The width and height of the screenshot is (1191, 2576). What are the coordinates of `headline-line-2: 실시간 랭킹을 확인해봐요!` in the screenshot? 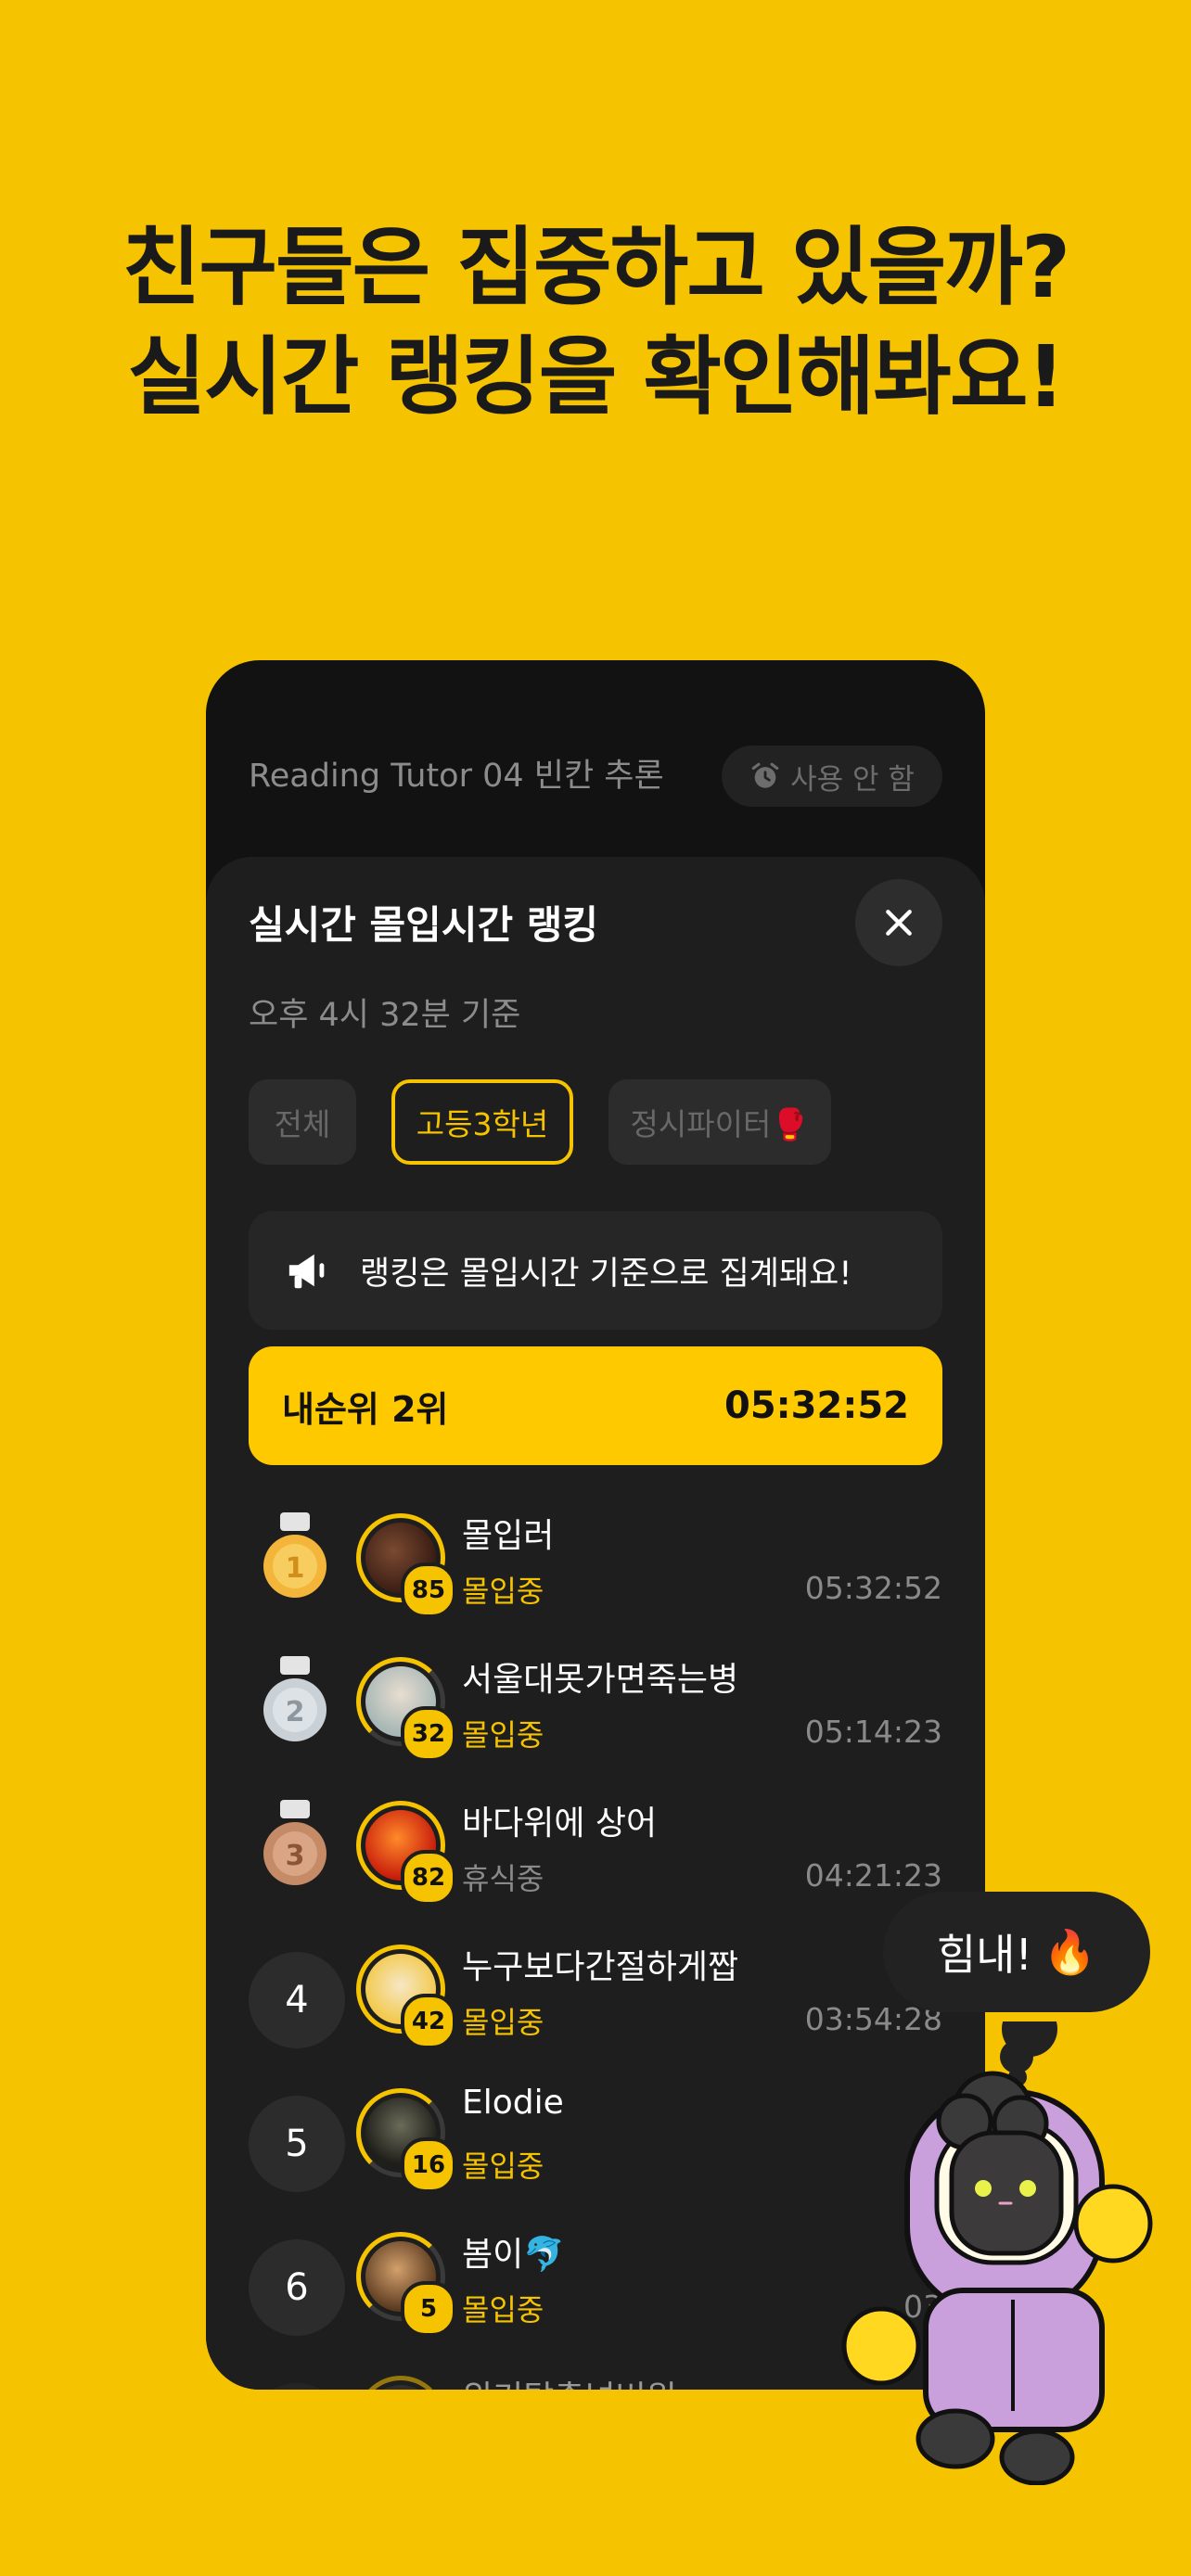 It's located at (596, 377).